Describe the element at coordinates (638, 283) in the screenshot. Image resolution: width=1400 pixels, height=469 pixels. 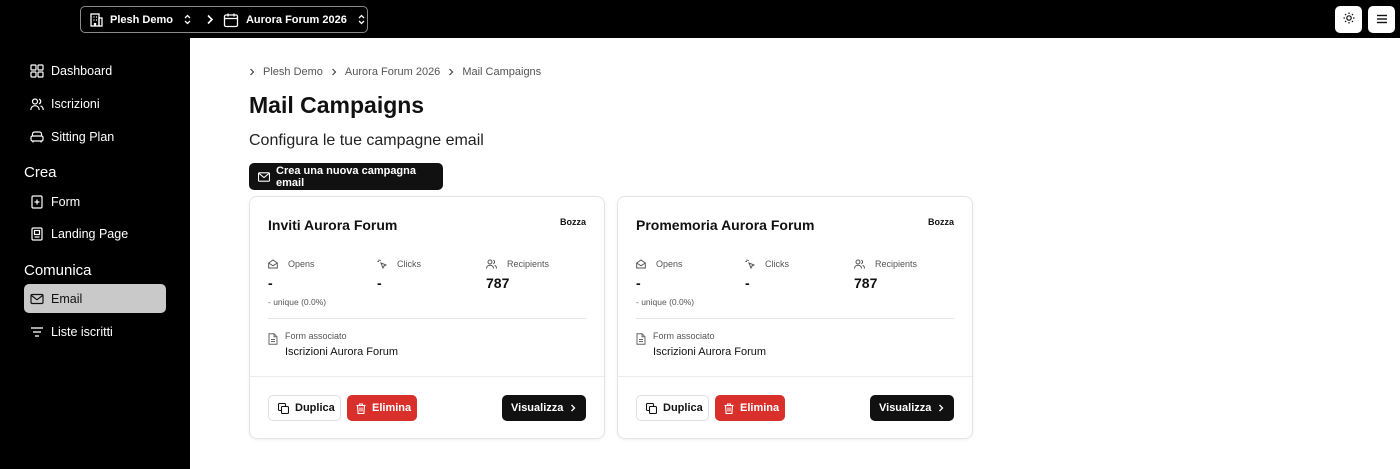
I see `opens-value: -` at that location.